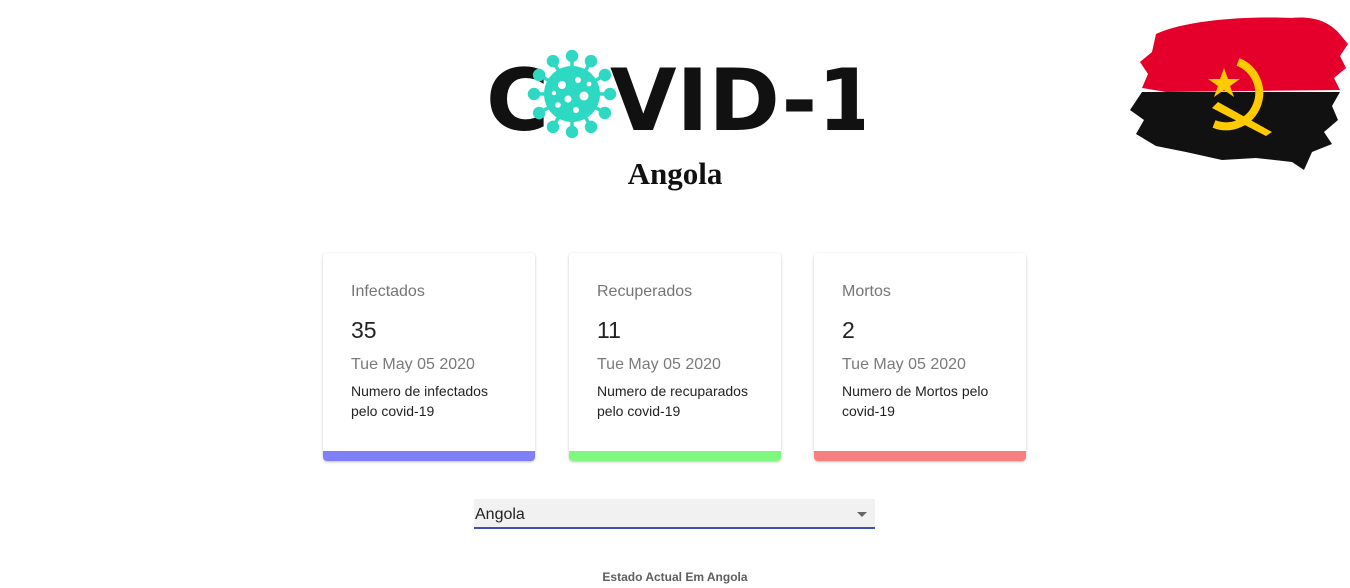  What do you see at coordinates (419, 401) in the screenshot?
I see `card-description: Numero de infectados pelo covid-19` at bounding box center [419, 401].